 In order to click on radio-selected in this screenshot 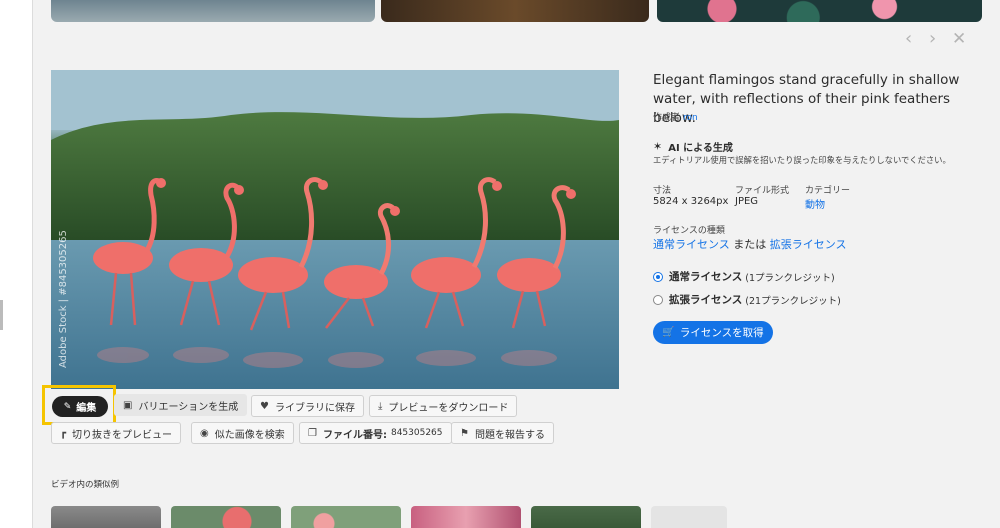, I will do `click(658, 276)`.